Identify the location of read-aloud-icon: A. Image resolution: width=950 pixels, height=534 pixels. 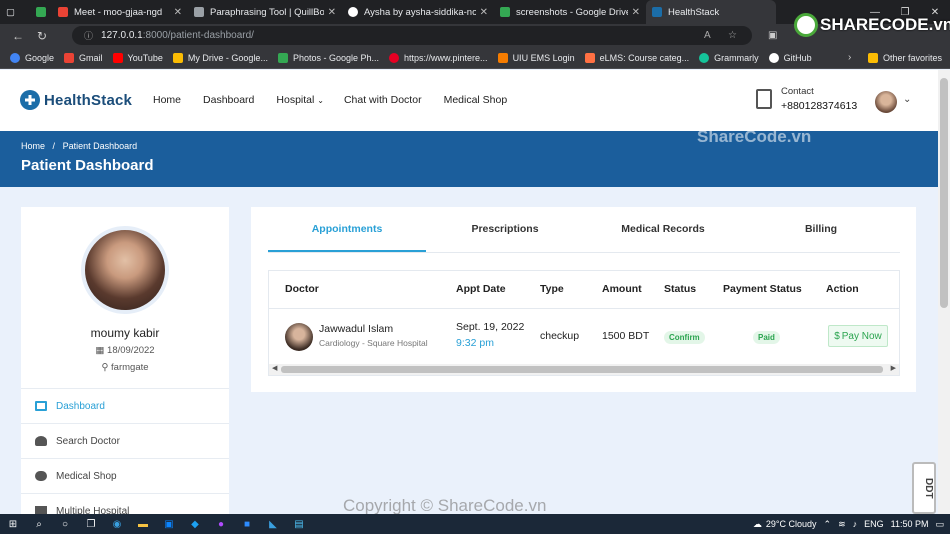
(707, 35).